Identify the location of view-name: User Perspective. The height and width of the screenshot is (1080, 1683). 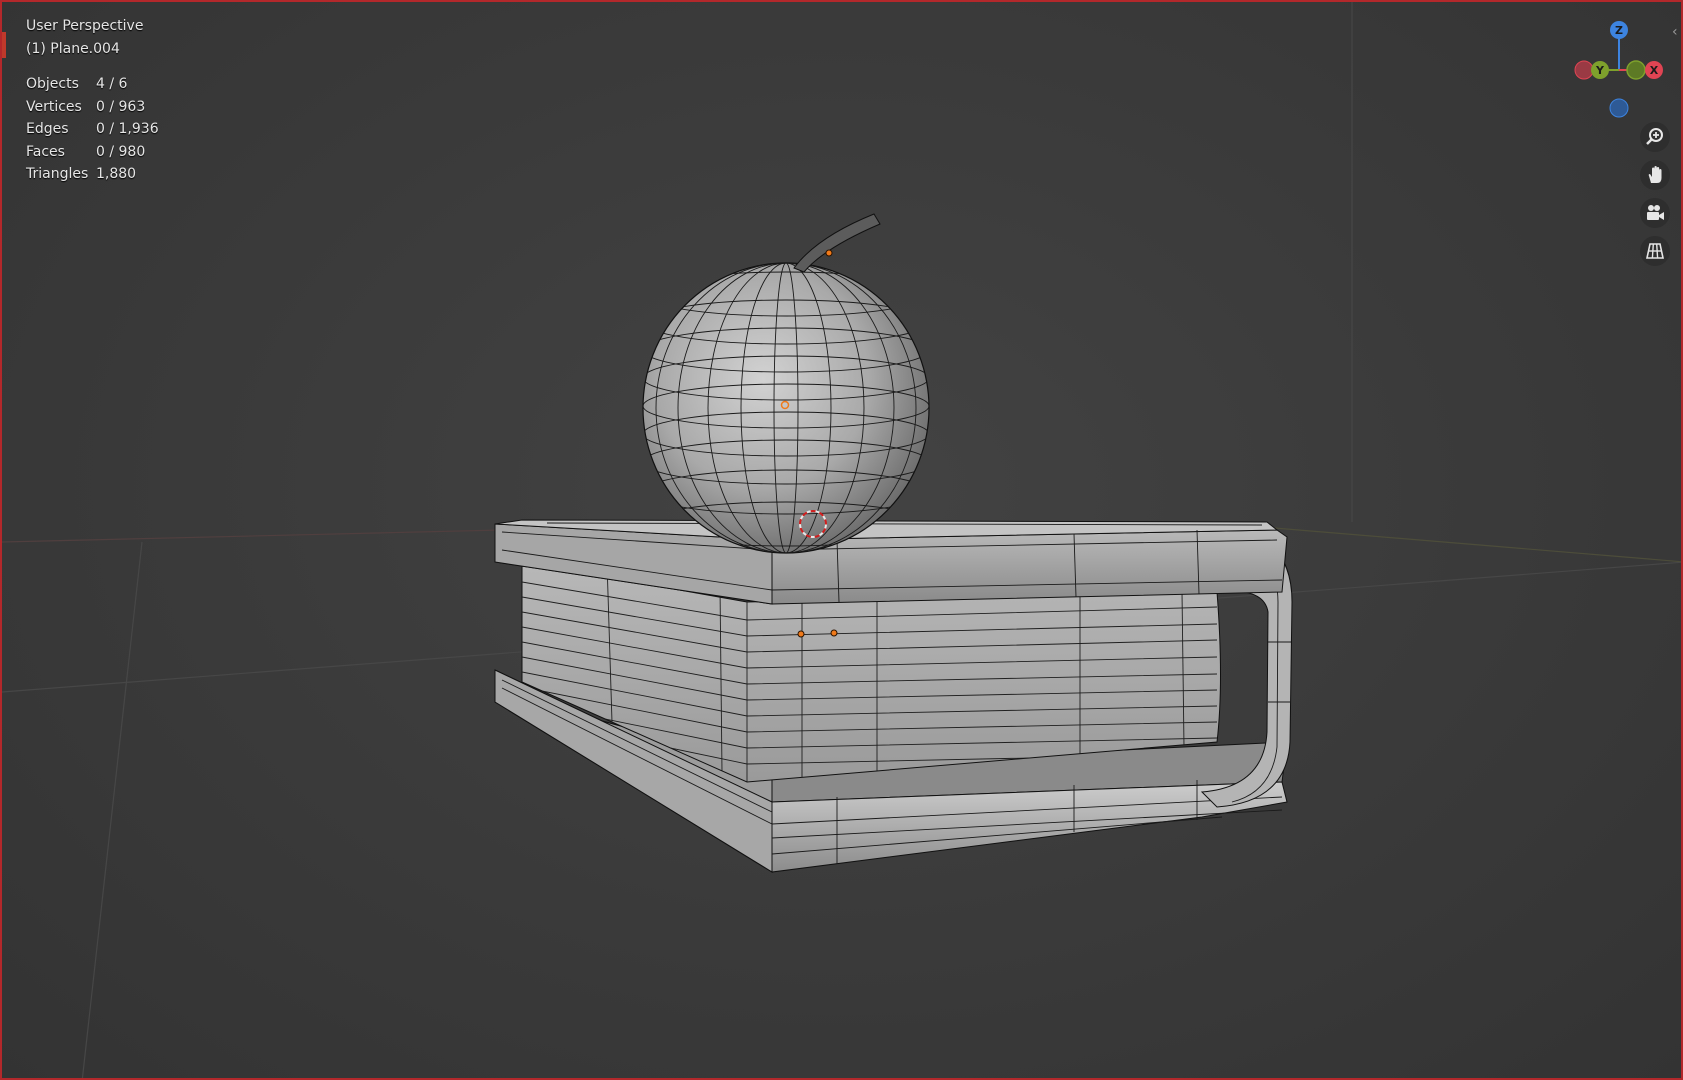
(85, 26).